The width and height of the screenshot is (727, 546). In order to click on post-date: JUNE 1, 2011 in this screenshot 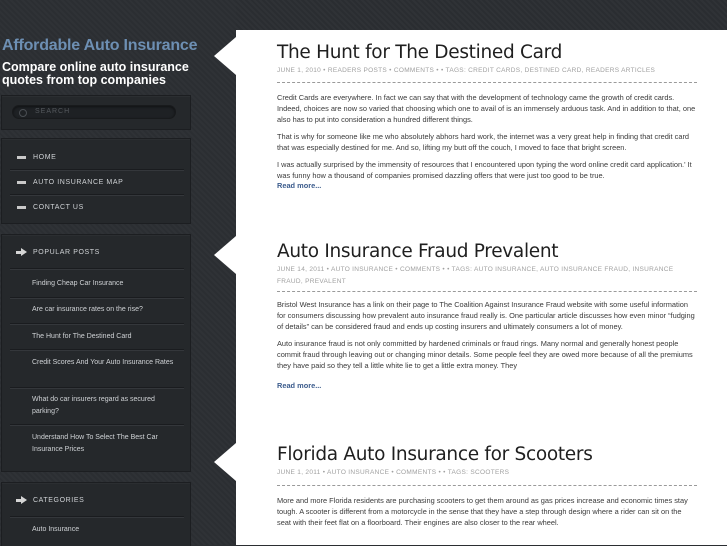, I will do `click(299, 472)`.